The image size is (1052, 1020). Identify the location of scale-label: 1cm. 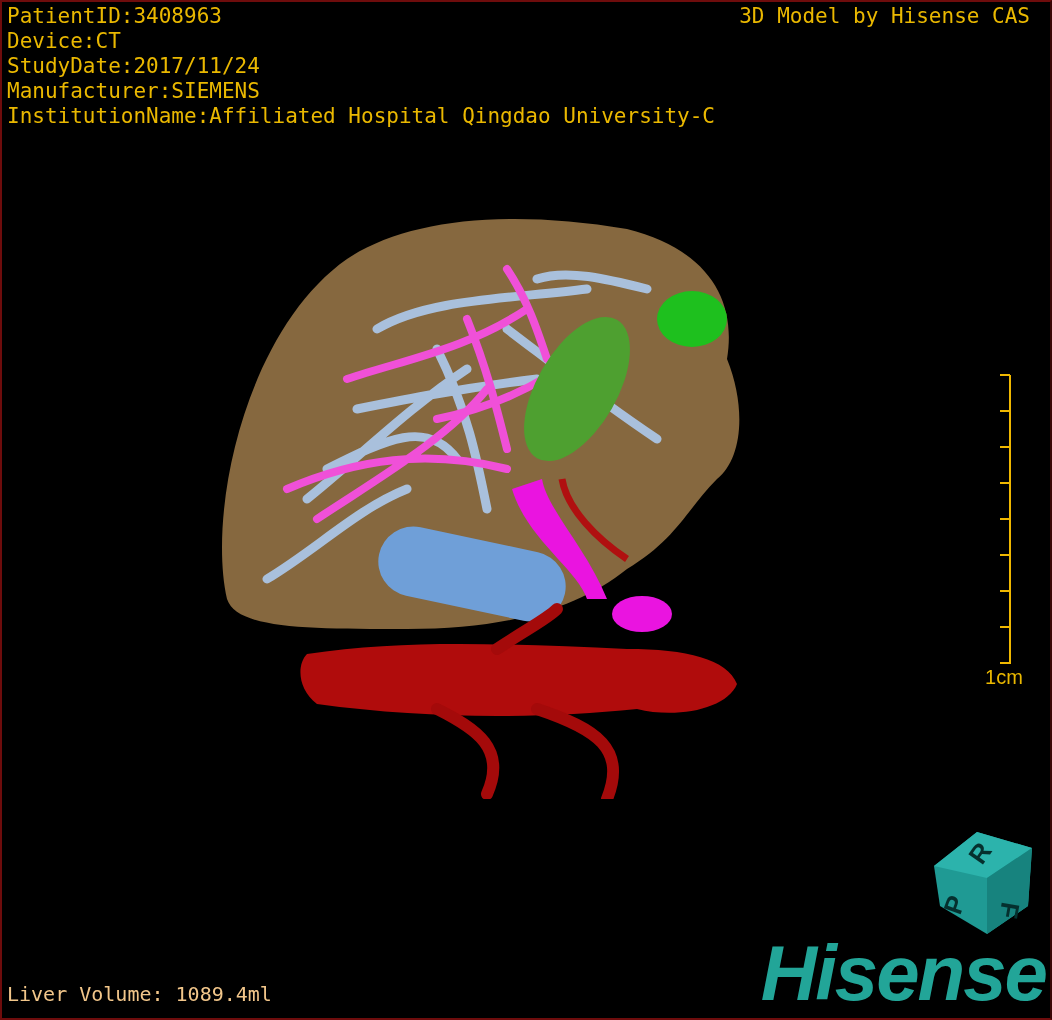
(1004, 677).